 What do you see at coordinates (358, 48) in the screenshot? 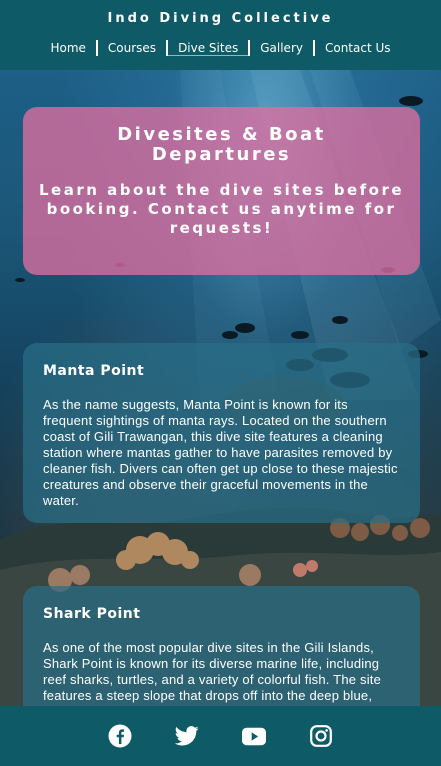
I see `nav-contact-us: Contact Us` at bounding box center [358, 48].